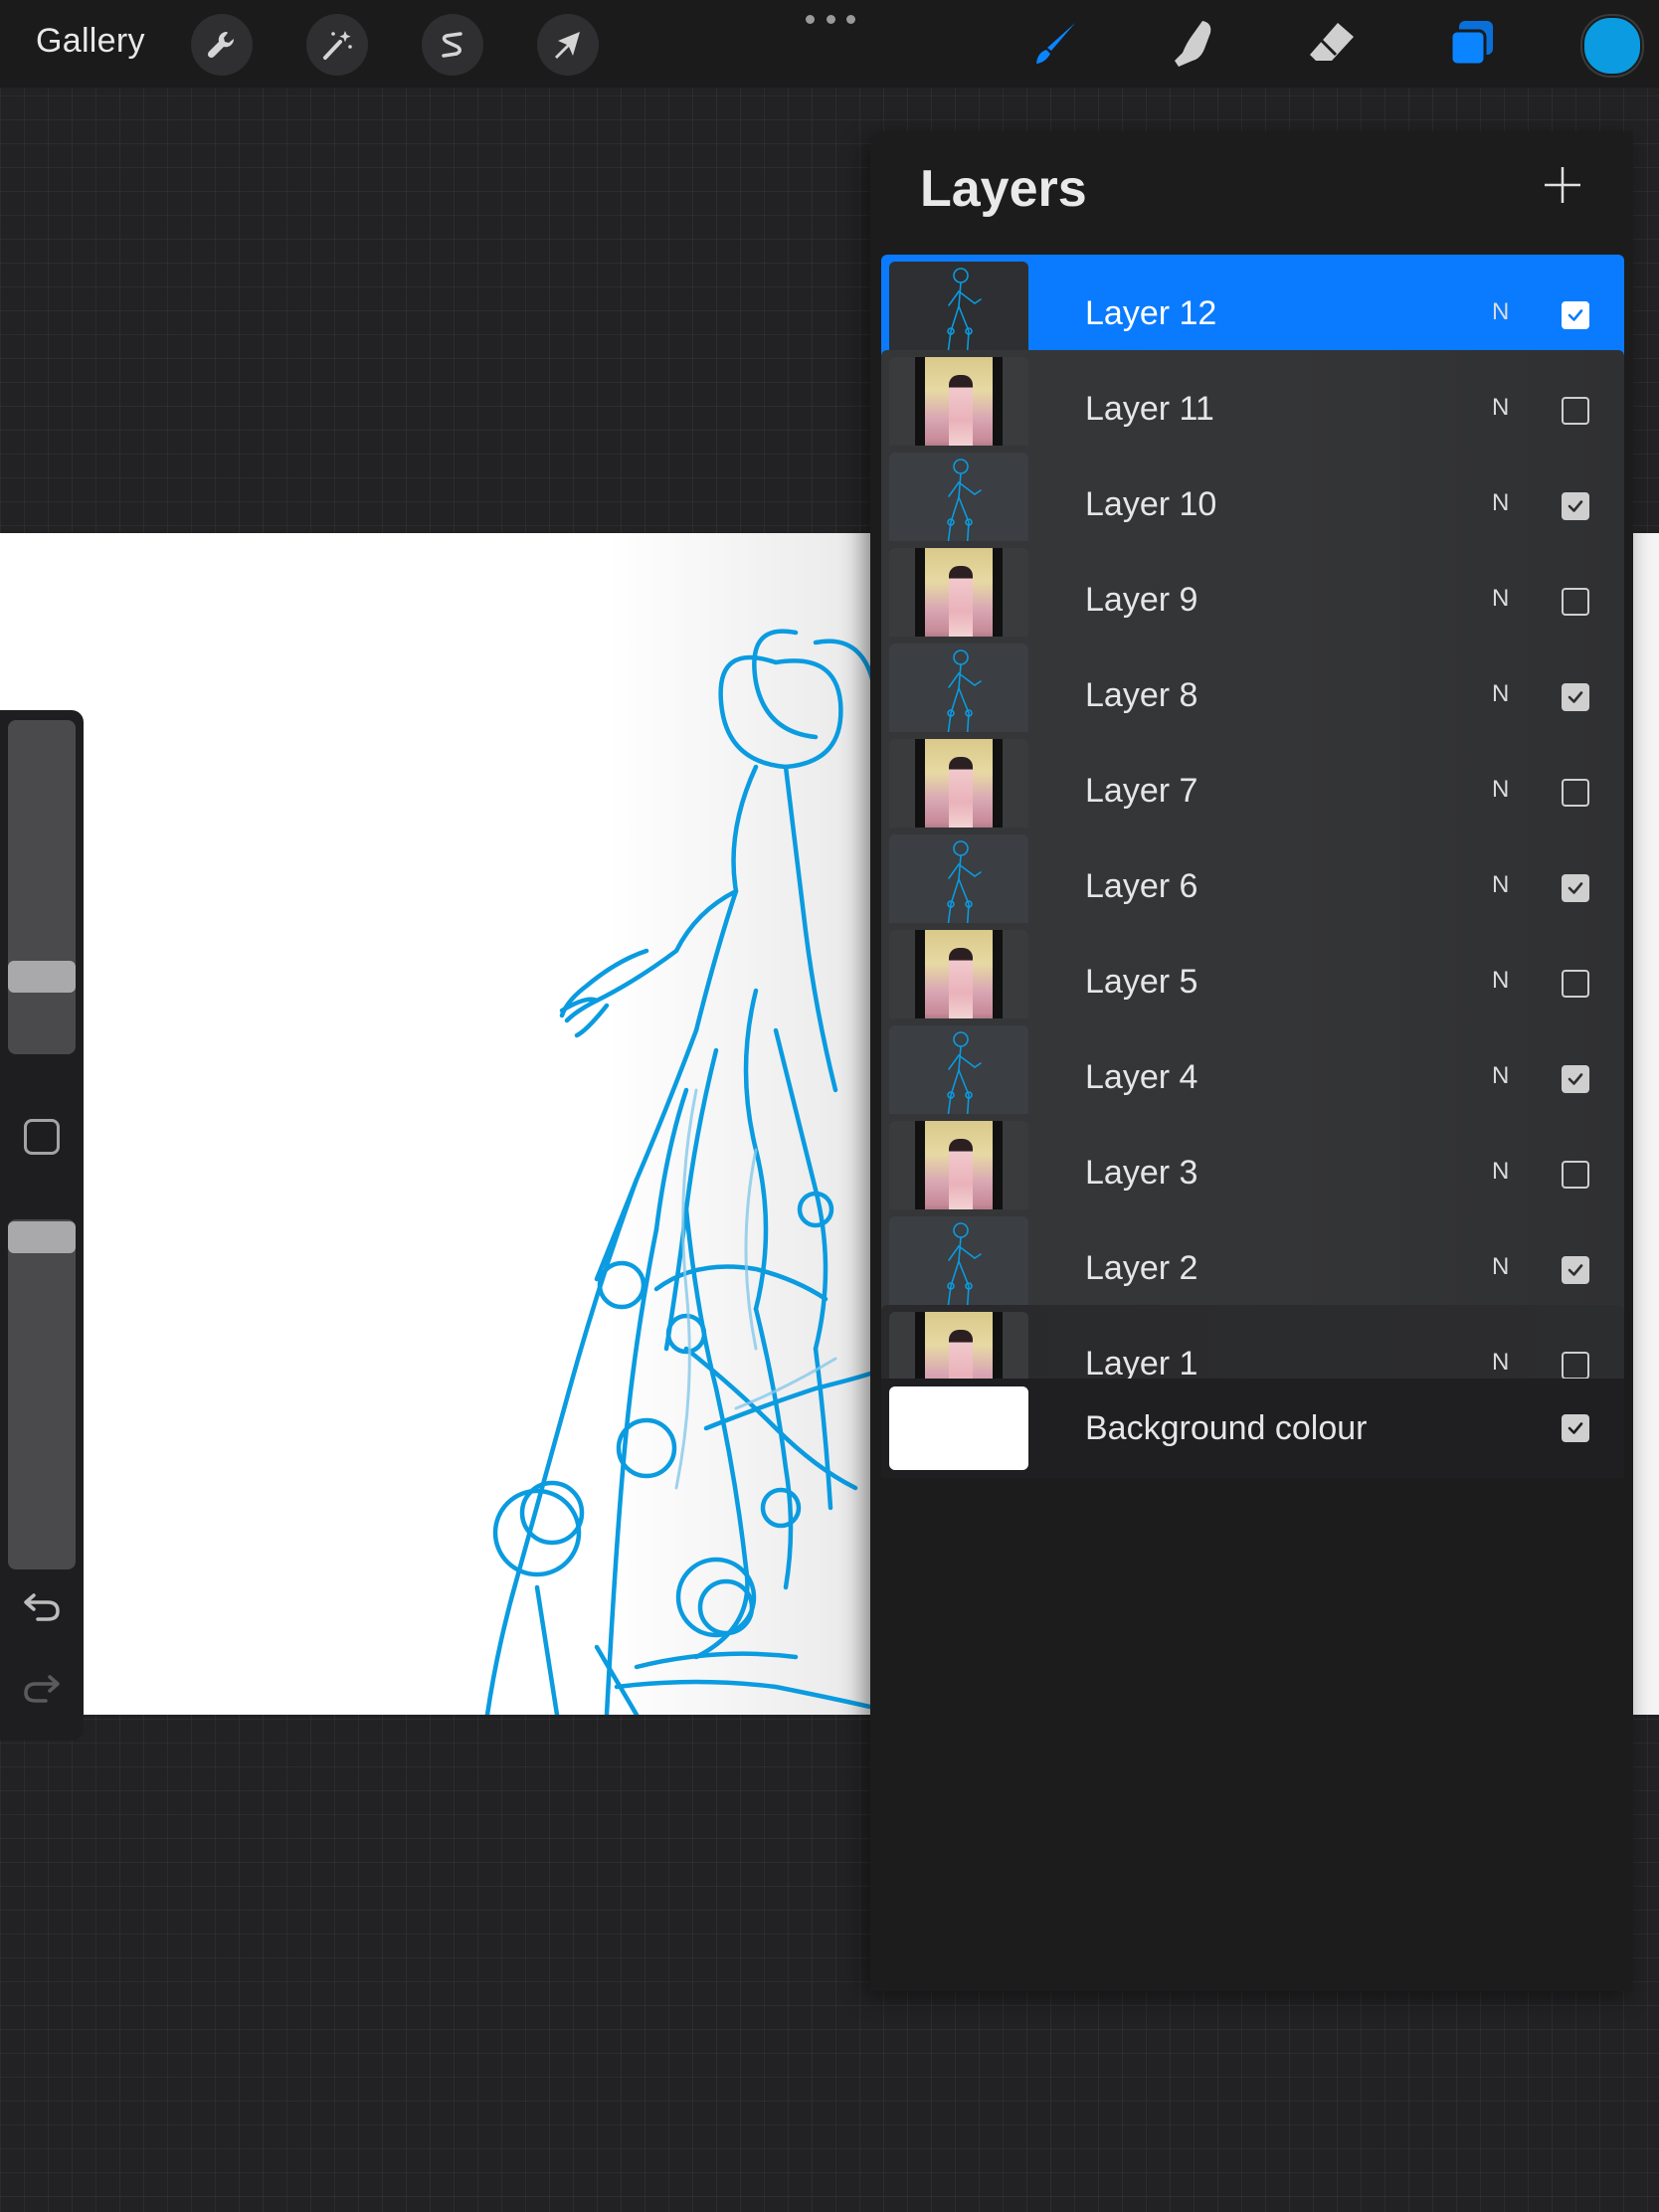 The width and height of the screenshot is (1659, 2212). What do you see at coordinates (90, 41) in the screenshot?
I see `gallery-button: Gallery` at bounding box center [90, 41].